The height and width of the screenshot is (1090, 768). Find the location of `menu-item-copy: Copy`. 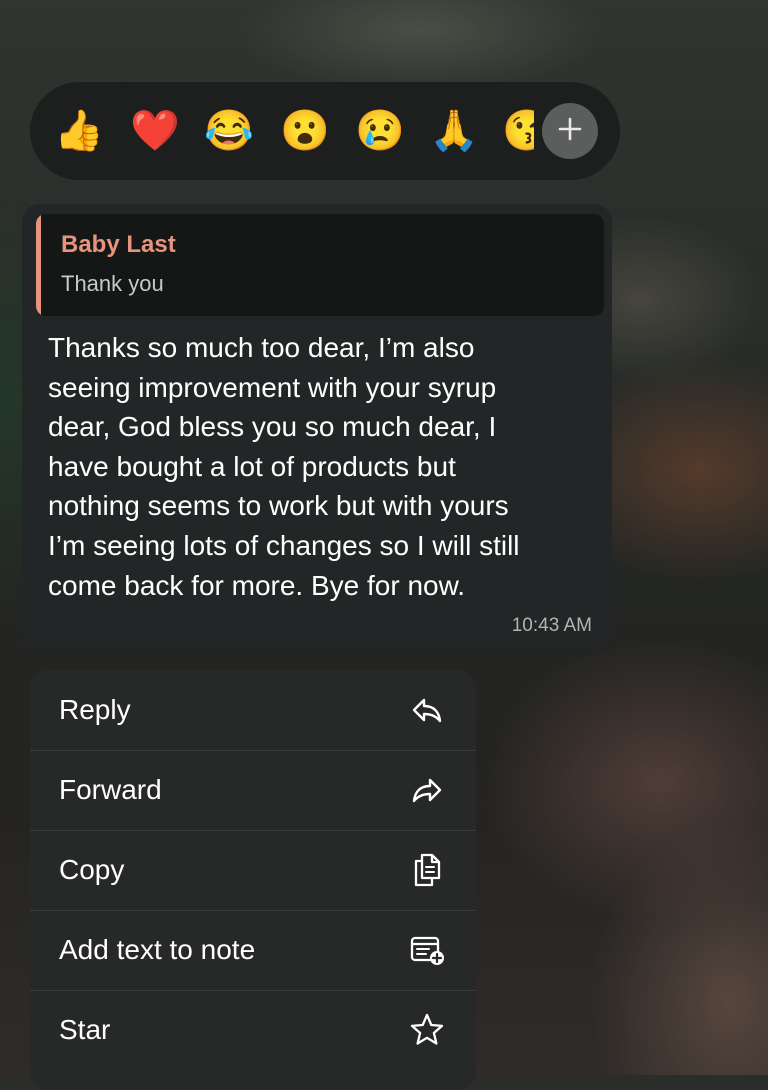

menu-item-copy: Copy is located at coordinates (253, 870).